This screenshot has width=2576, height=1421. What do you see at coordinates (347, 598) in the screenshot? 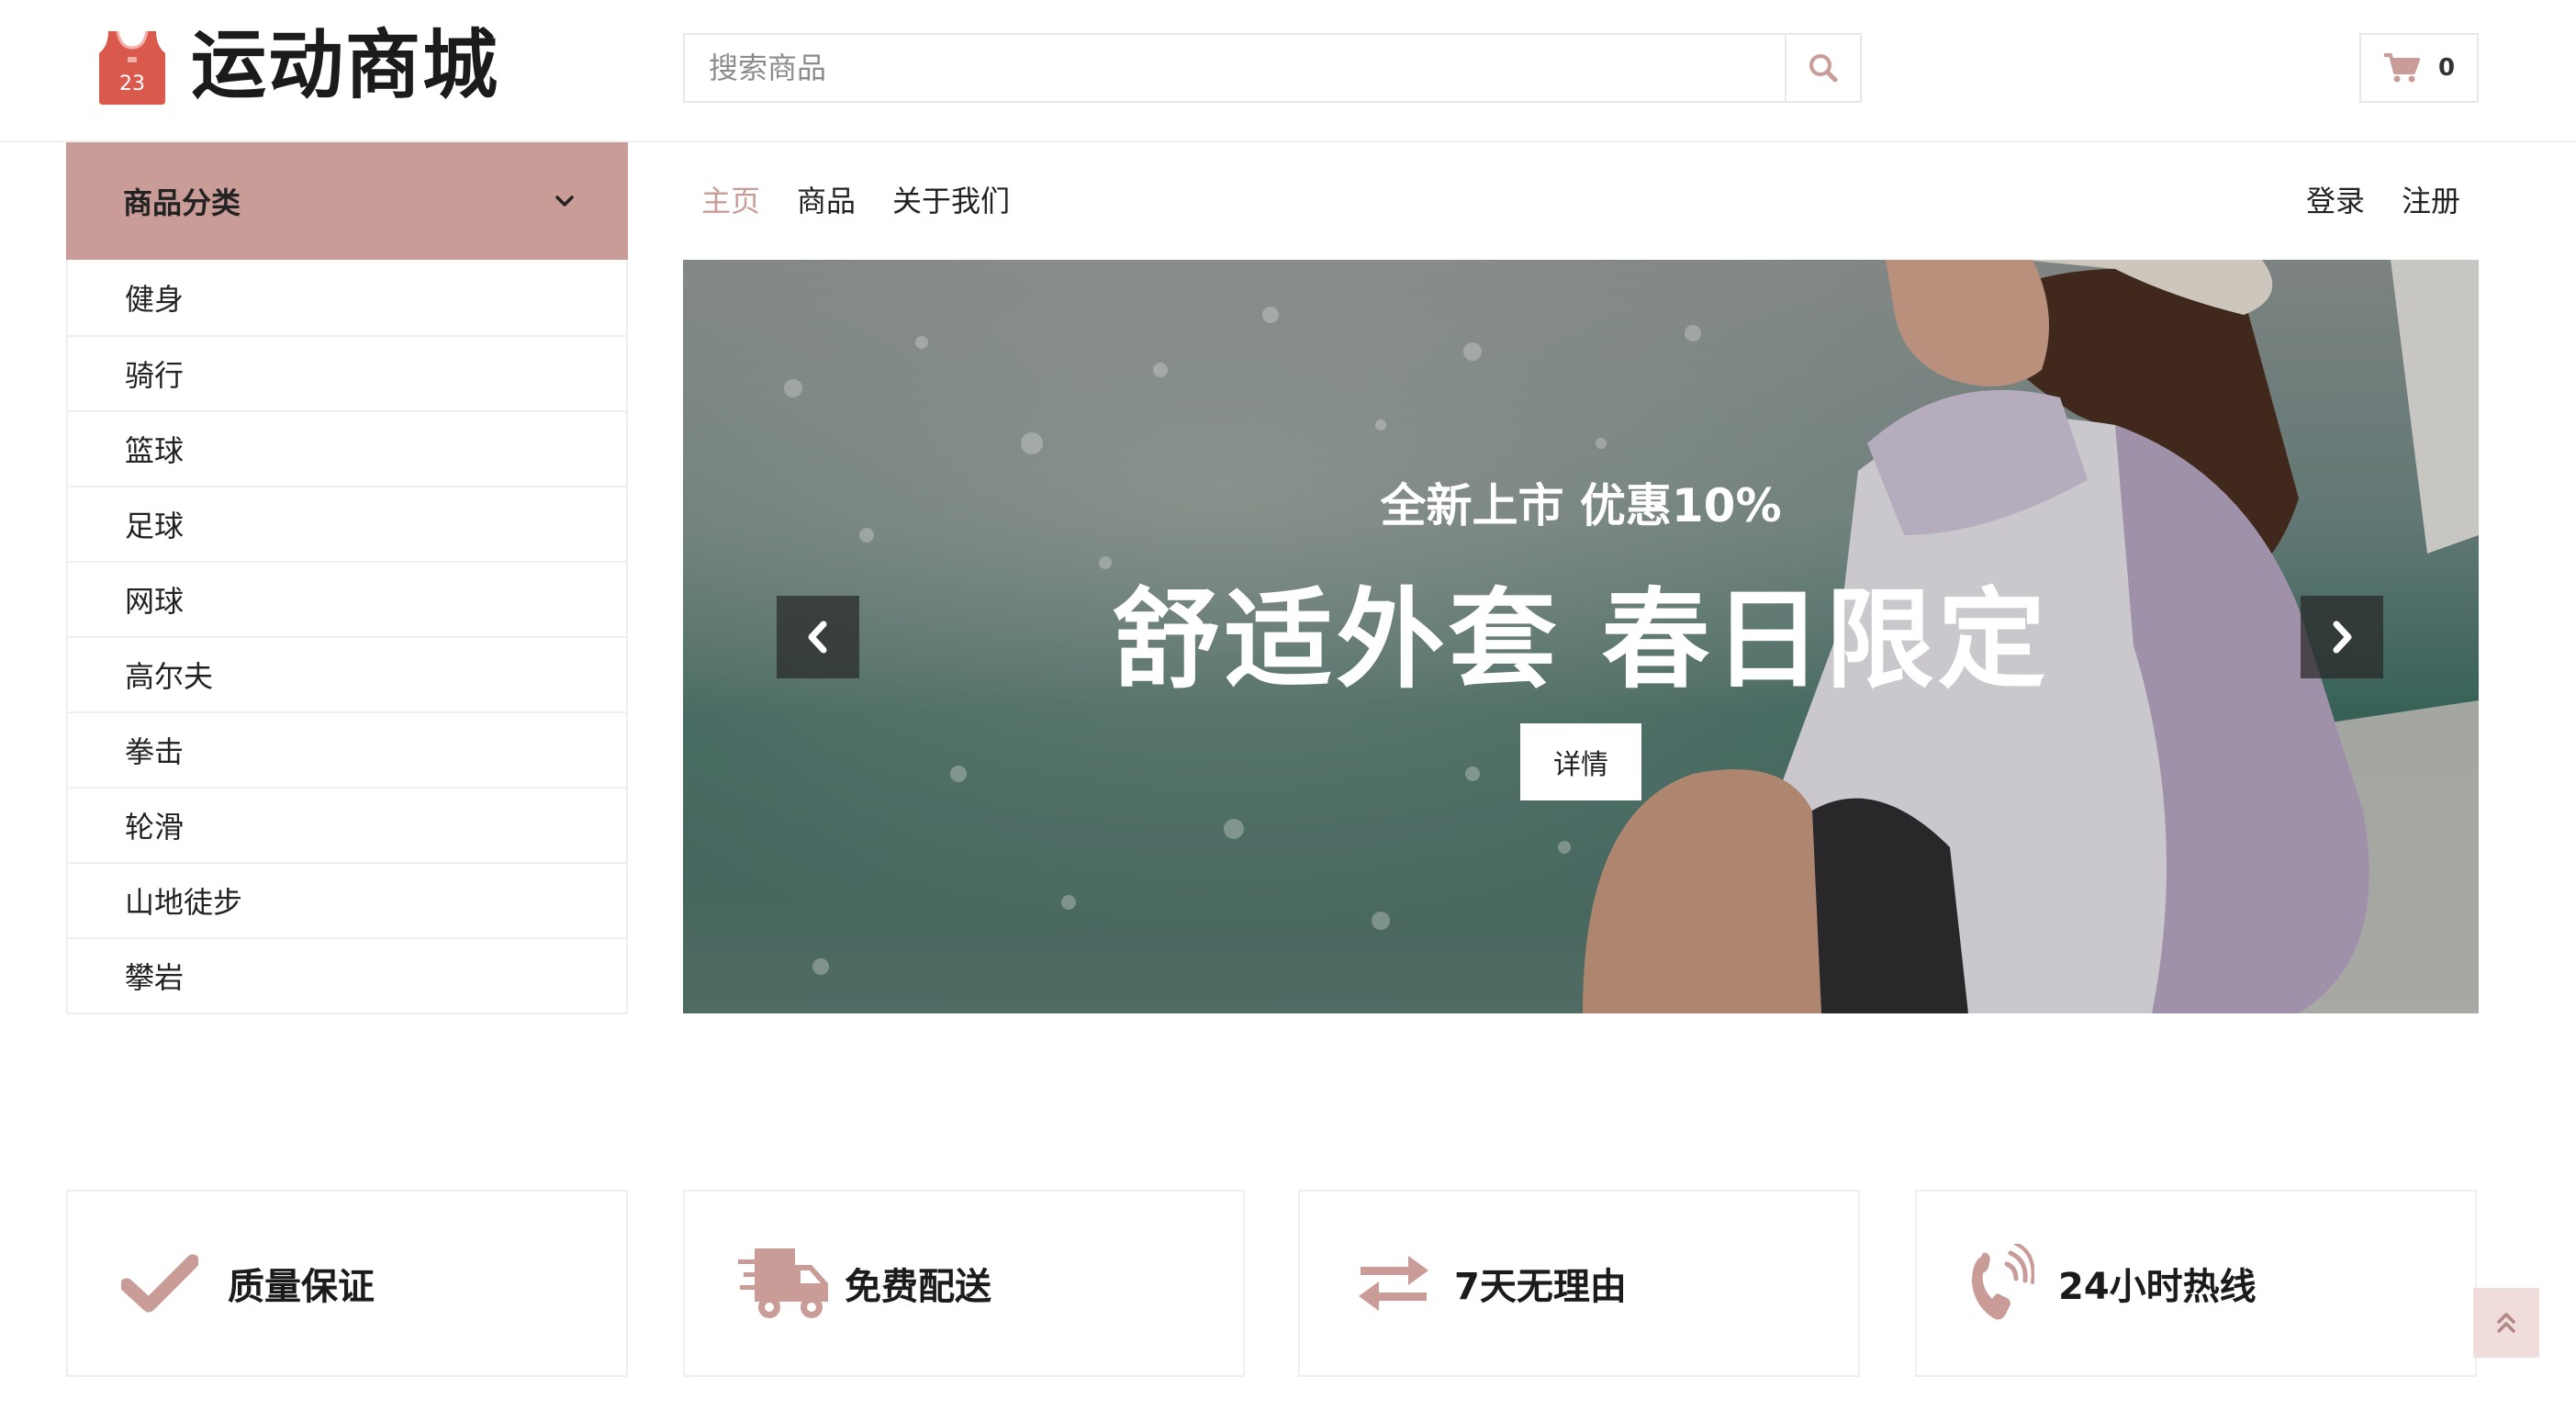
I see `category-item-tennis: 网球` at bounding box center [347, 598].